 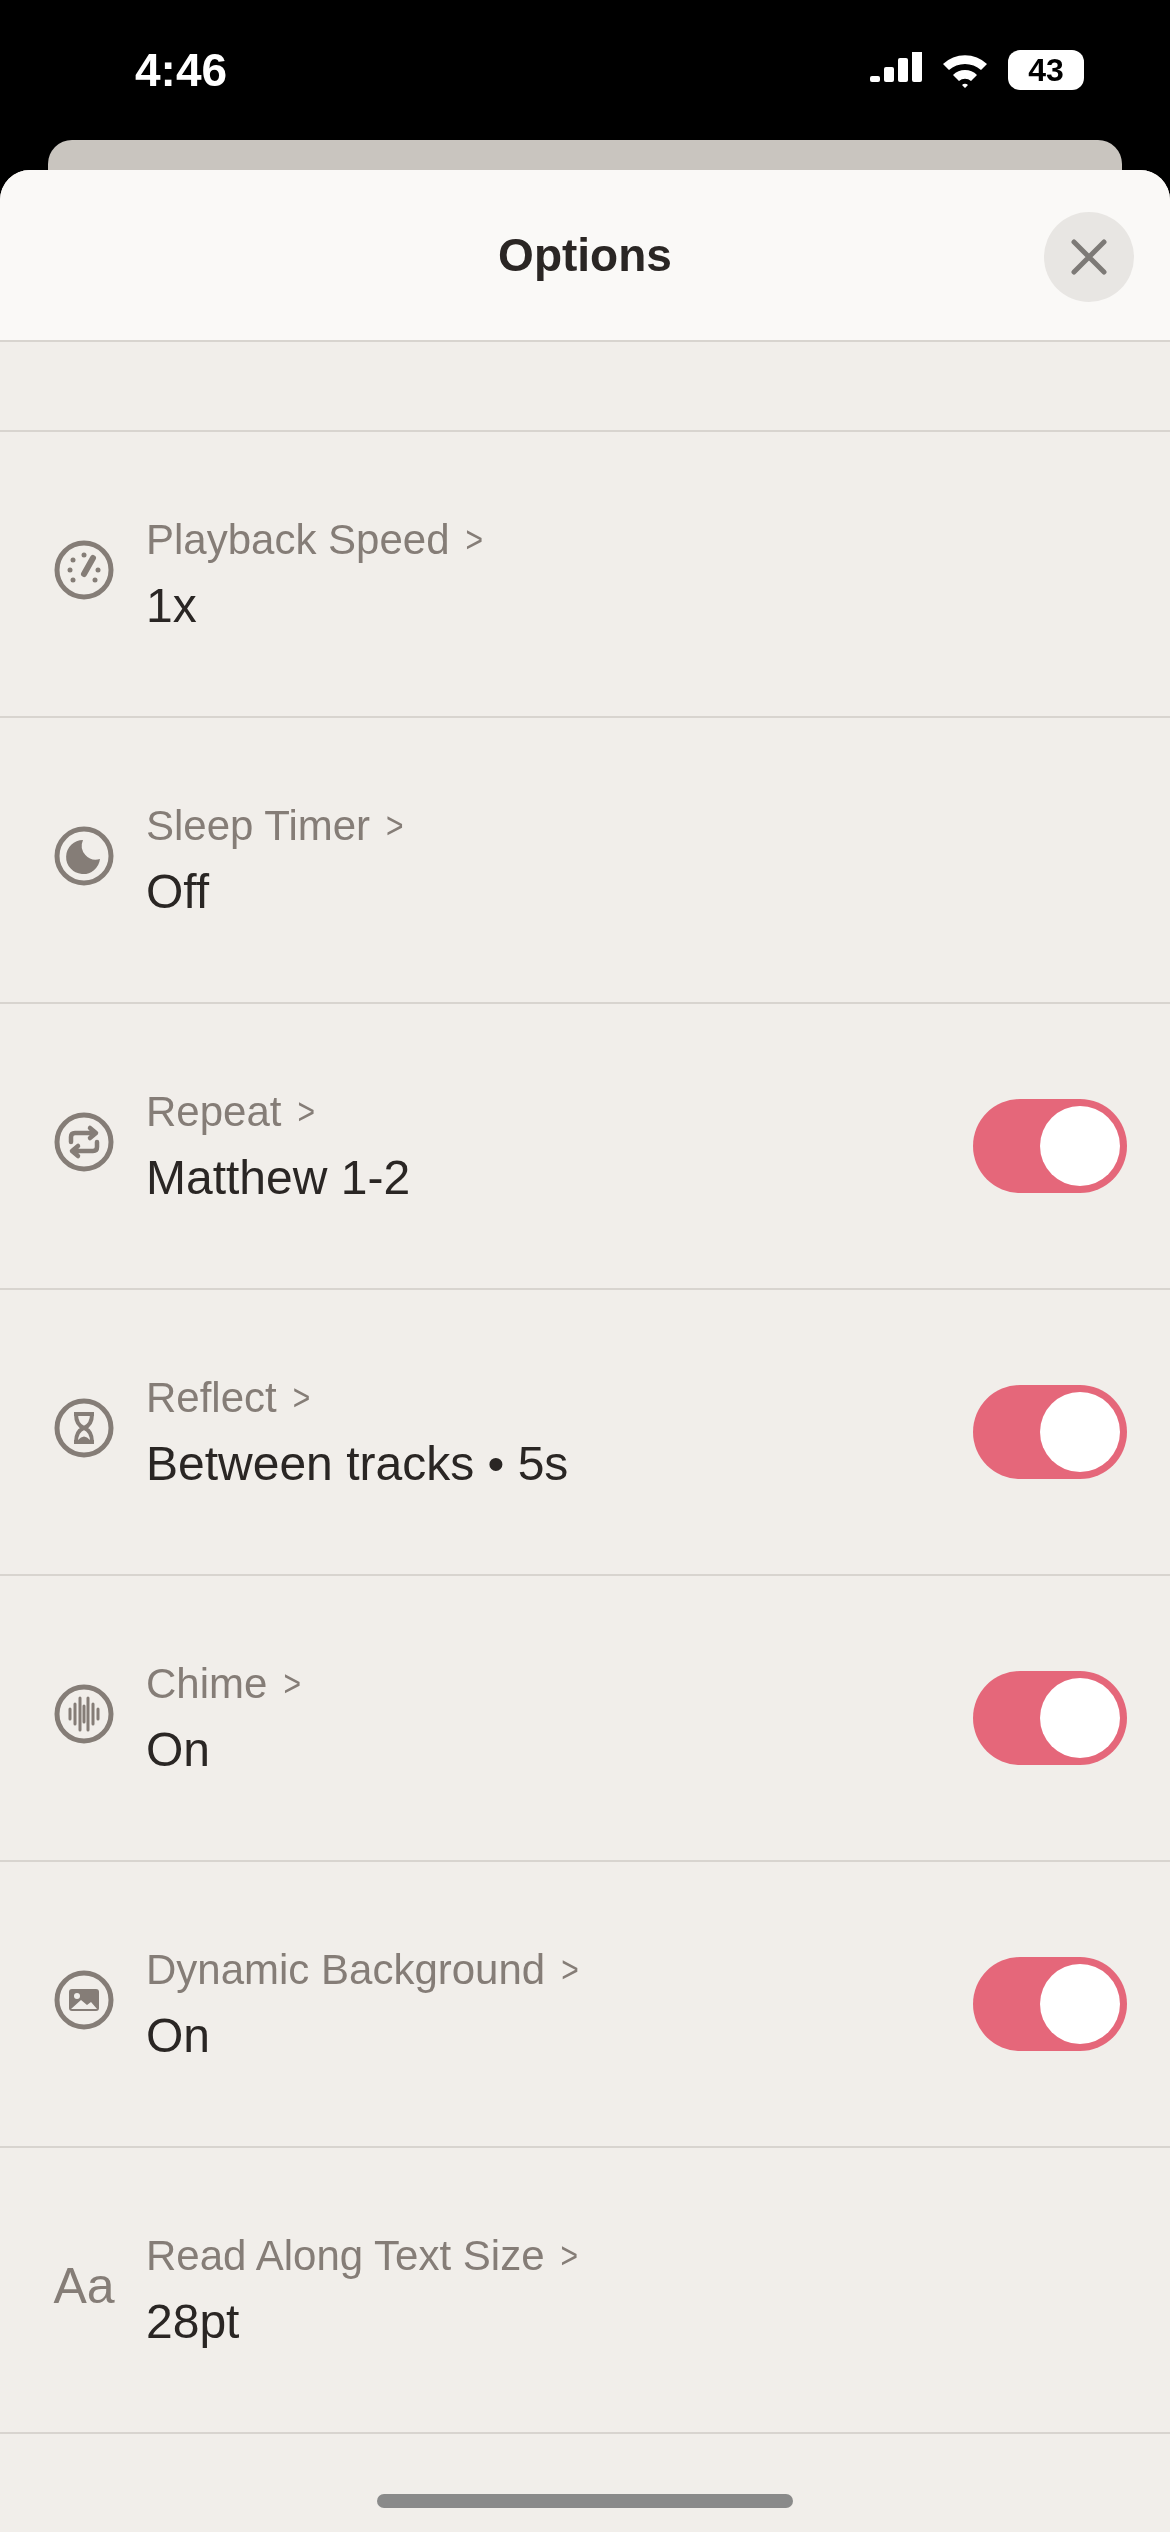 I want to click on option-link: Reflect >, so click(x=559, y=1397).